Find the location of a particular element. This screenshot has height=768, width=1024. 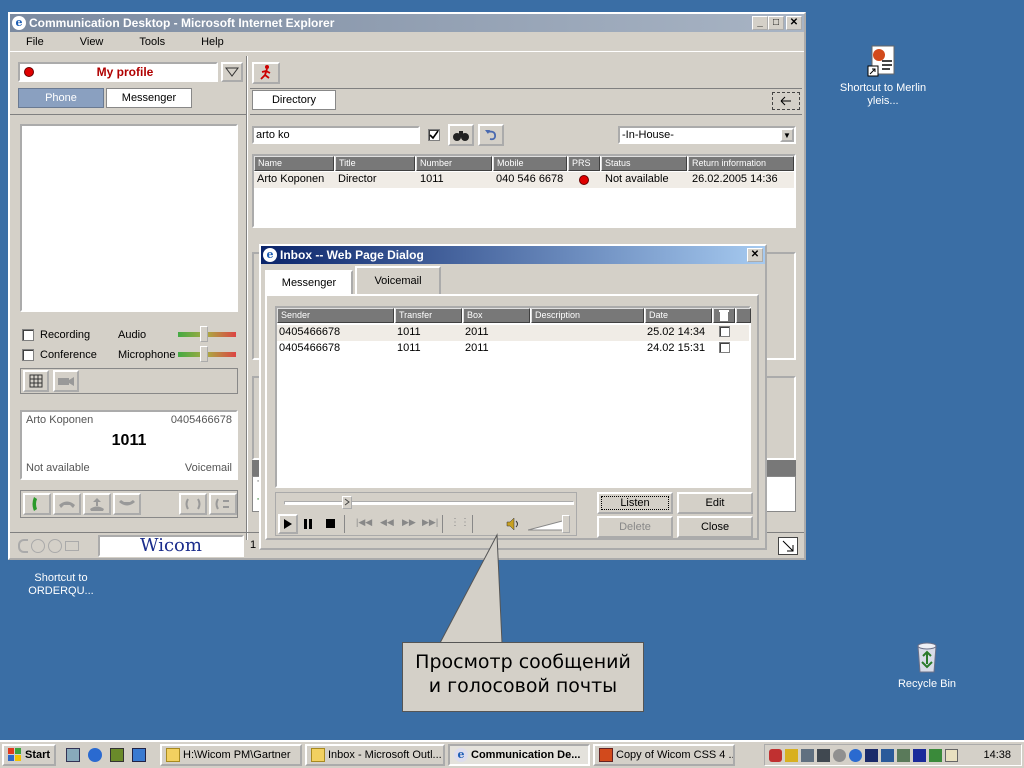

pause-icon is located at coordinates (308, 524).